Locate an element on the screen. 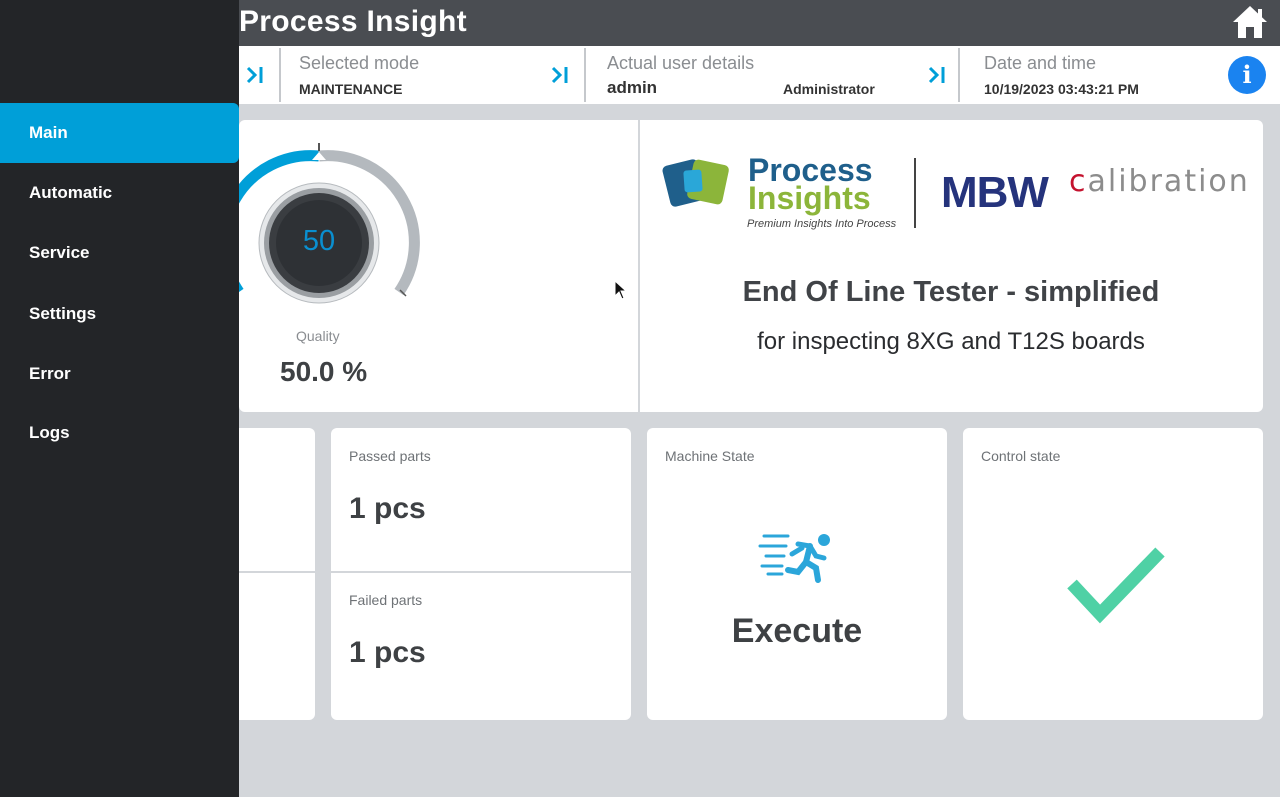  running-person-icon is located at coordinates (794, 558).